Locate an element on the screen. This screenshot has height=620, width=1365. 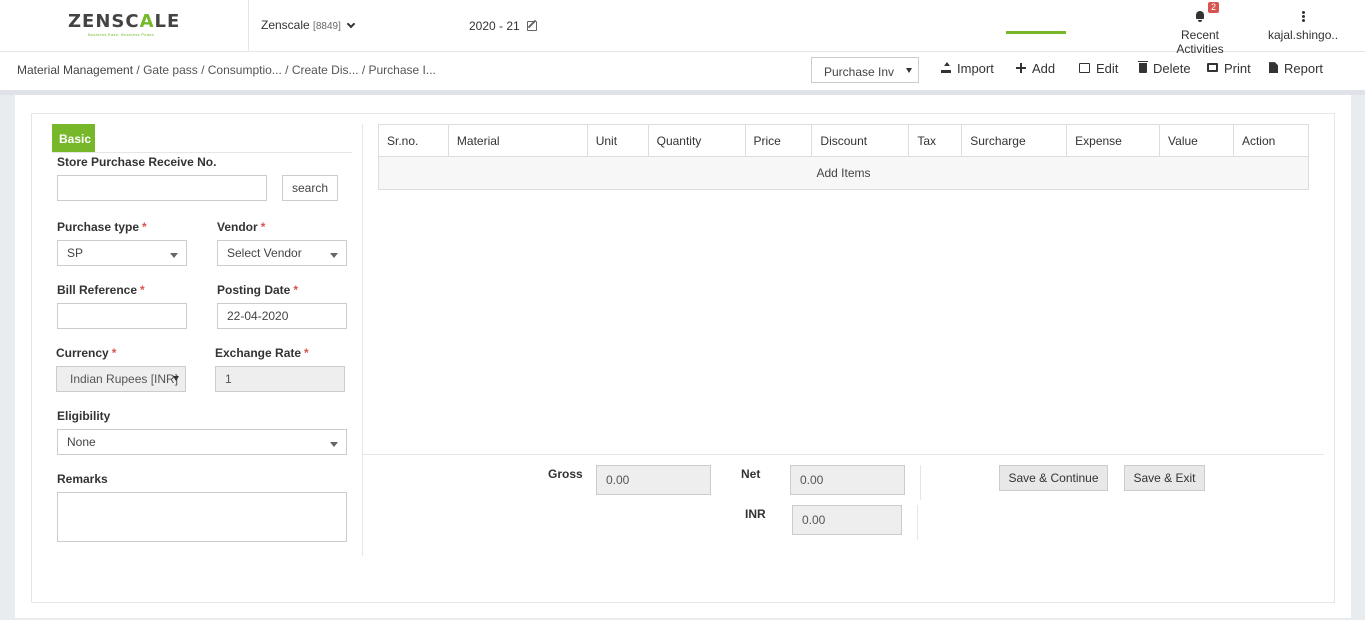
company-code: [8849] is located at coordinates (327, 26).